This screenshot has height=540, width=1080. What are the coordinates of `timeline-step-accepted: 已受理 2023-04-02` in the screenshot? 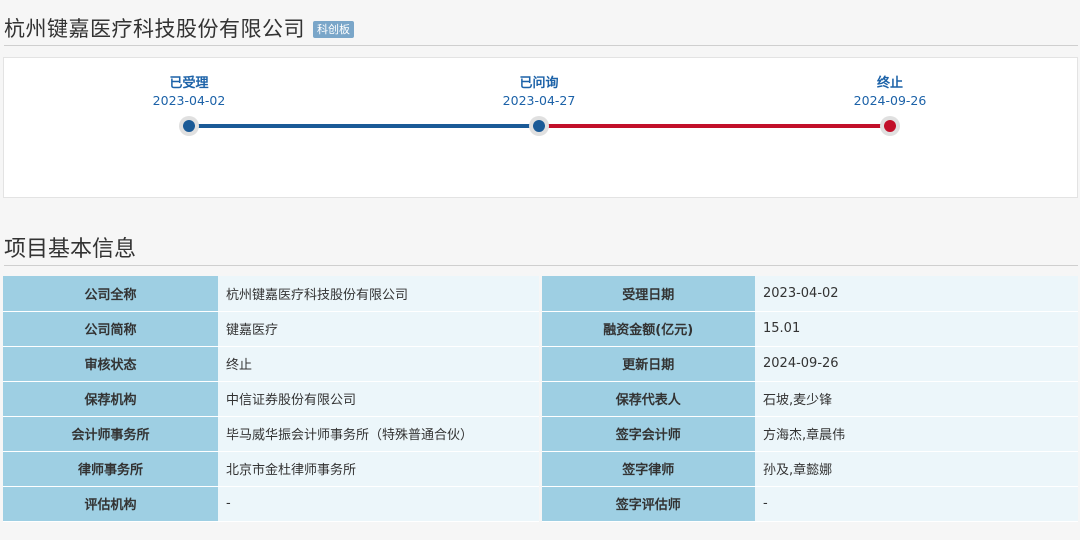 It's located at (189, 92).